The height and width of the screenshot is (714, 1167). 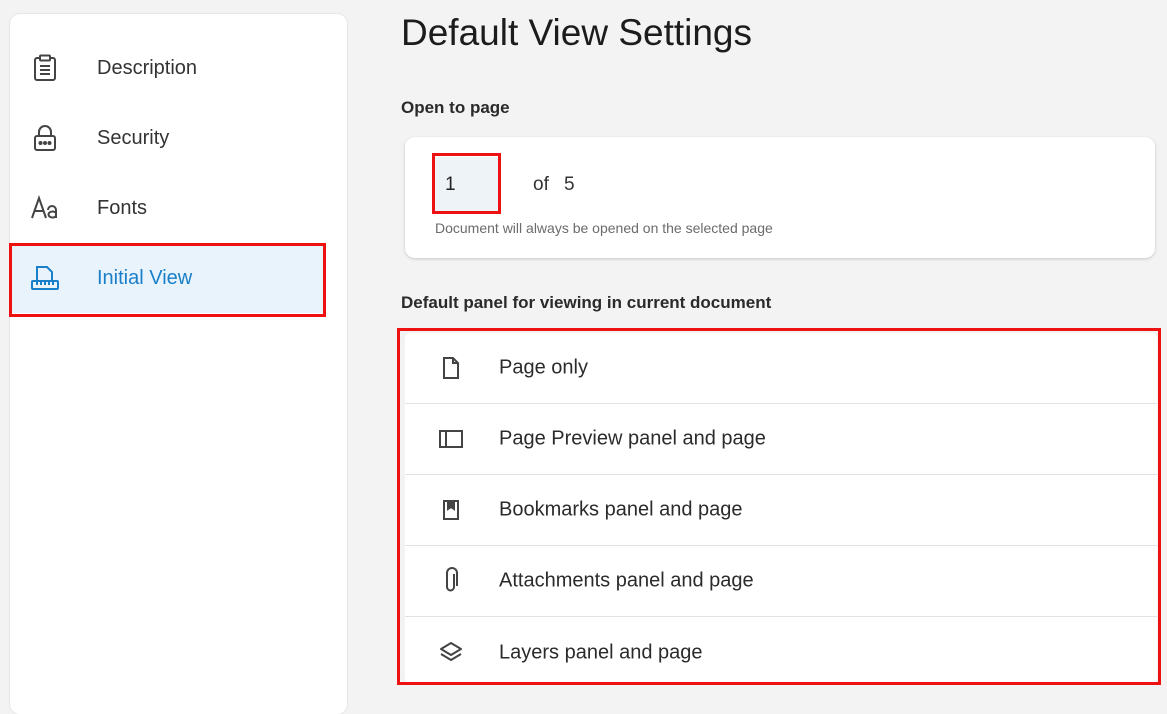 What do you see at coordinates (145, 277) in the screenshot?
I see `sidebar-item-label: Initial View` at bounding box center [145, 277].